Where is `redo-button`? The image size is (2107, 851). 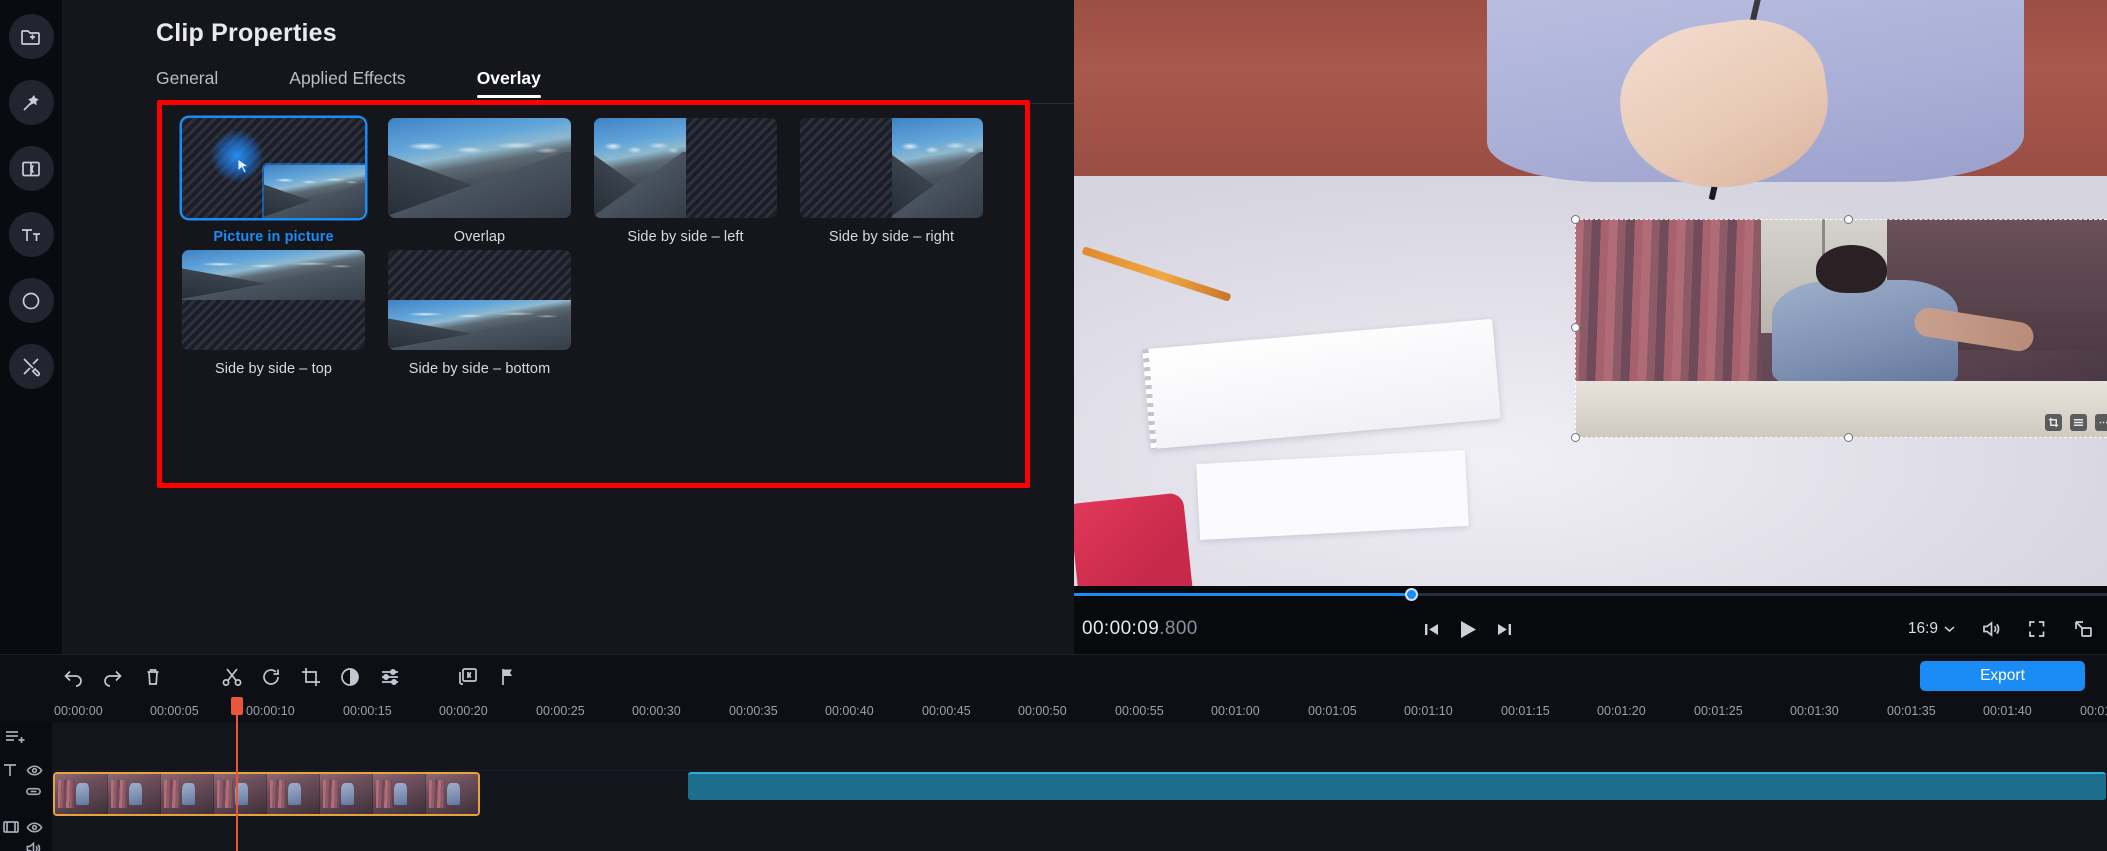
redo-button is located at coordinates (113, 677).